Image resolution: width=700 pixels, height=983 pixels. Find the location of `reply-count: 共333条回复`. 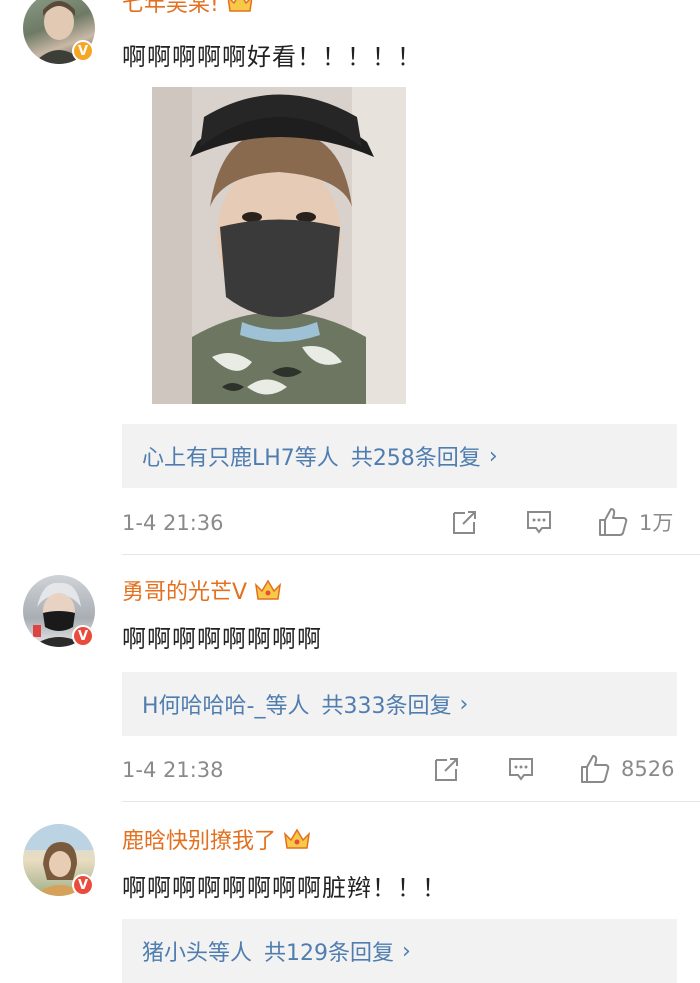

reply-count: 共333条回复 is located at coordinates (386, 704).